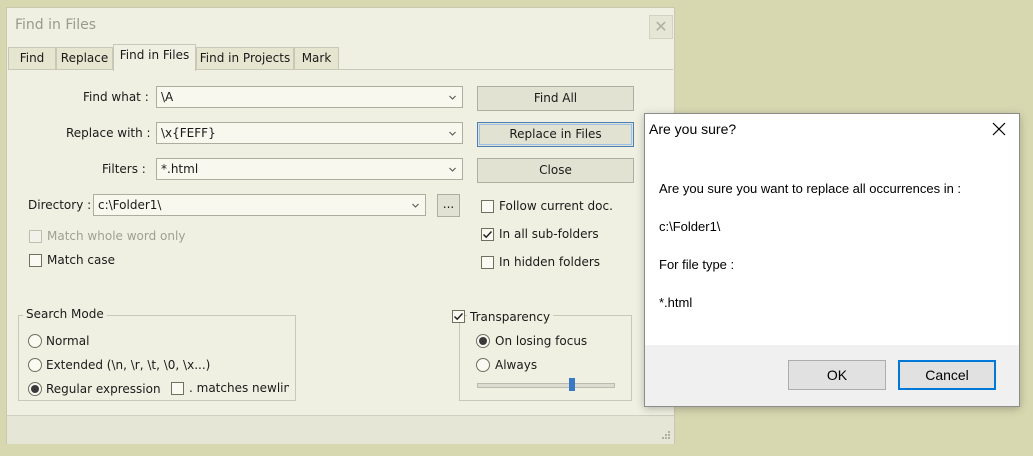 This screenshot has width=1033, height=456. Describe the element at coordinates (239, 388) in the screenshot. I see `matches-newline-label: . matches newline` at that location.